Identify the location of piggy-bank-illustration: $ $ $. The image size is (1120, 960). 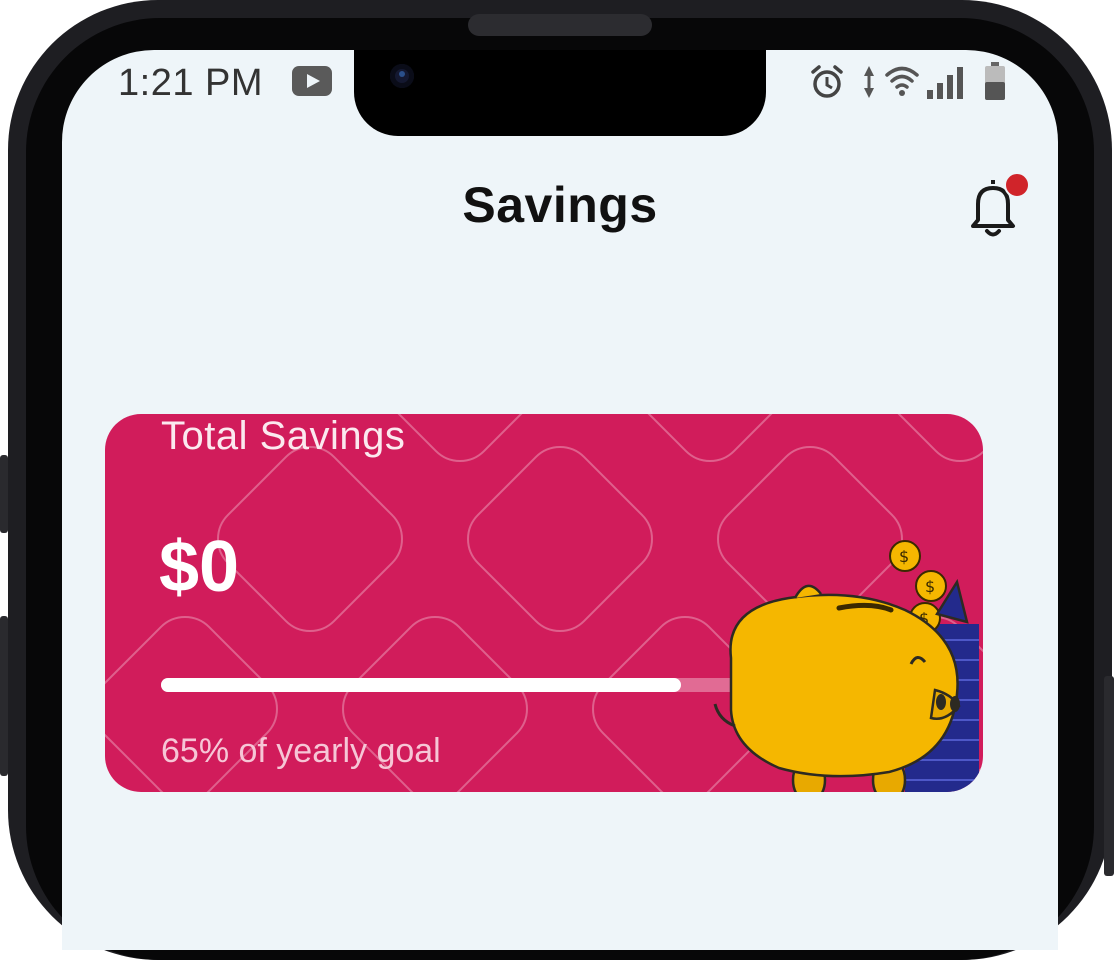
(846, 666).